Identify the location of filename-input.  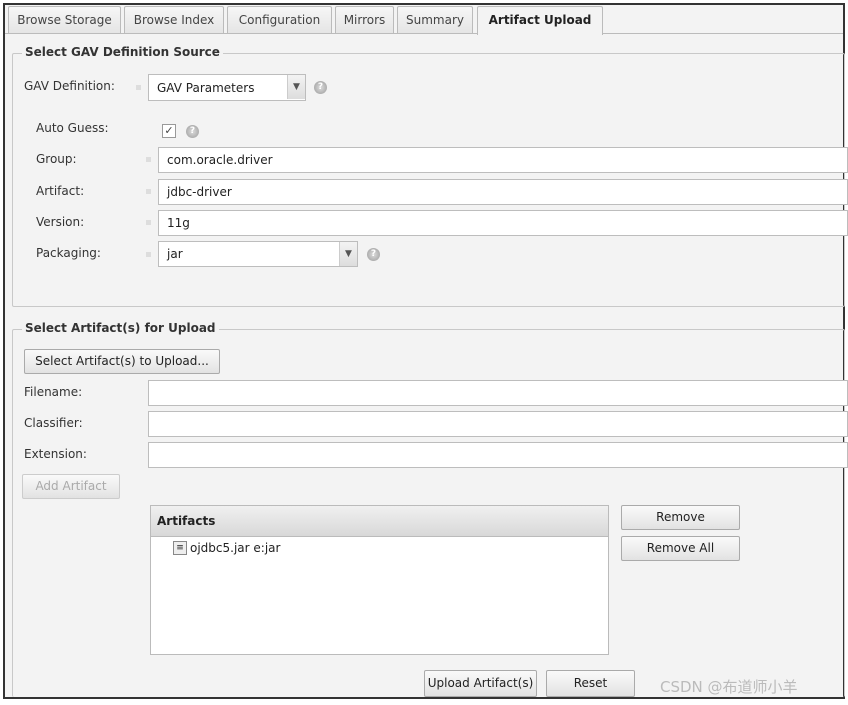
(498, 393).